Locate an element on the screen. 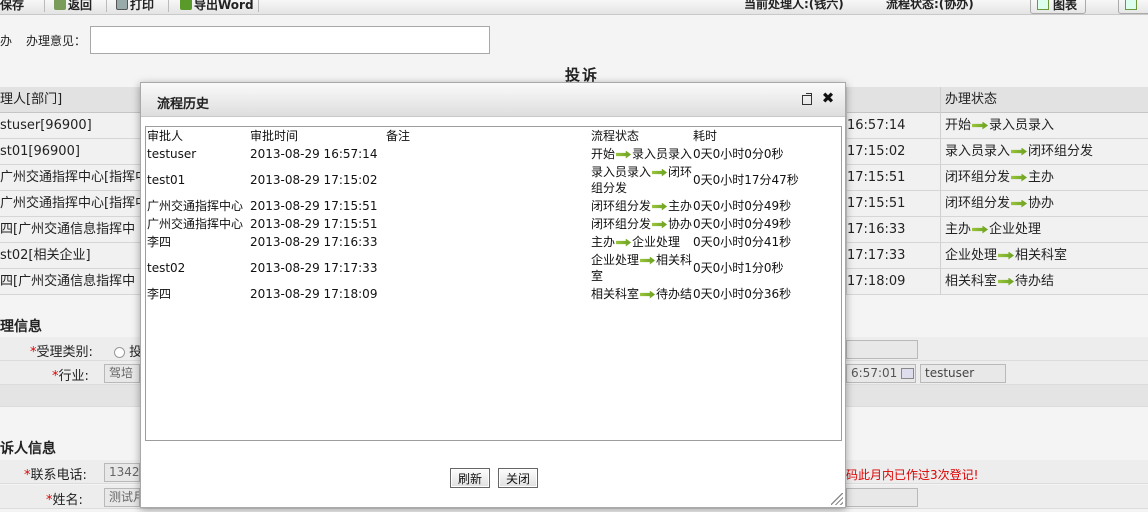 The height and width of the screenshot is (512, 1148). industry-select: 驾培 is located at coordinates (122, 373).